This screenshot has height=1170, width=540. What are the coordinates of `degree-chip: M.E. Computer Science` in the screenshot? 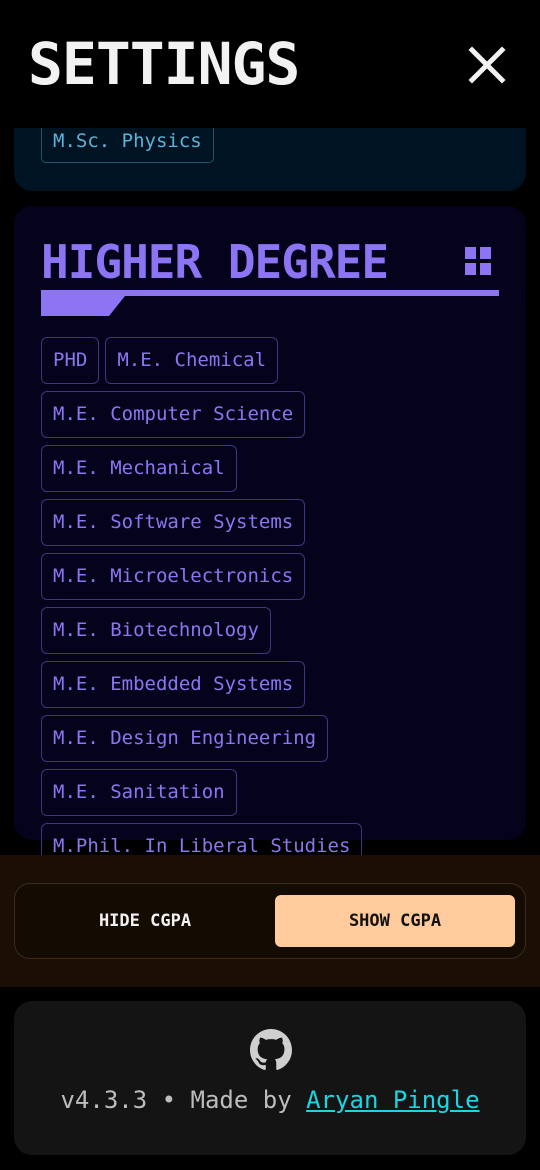 It's located at (173, 414).